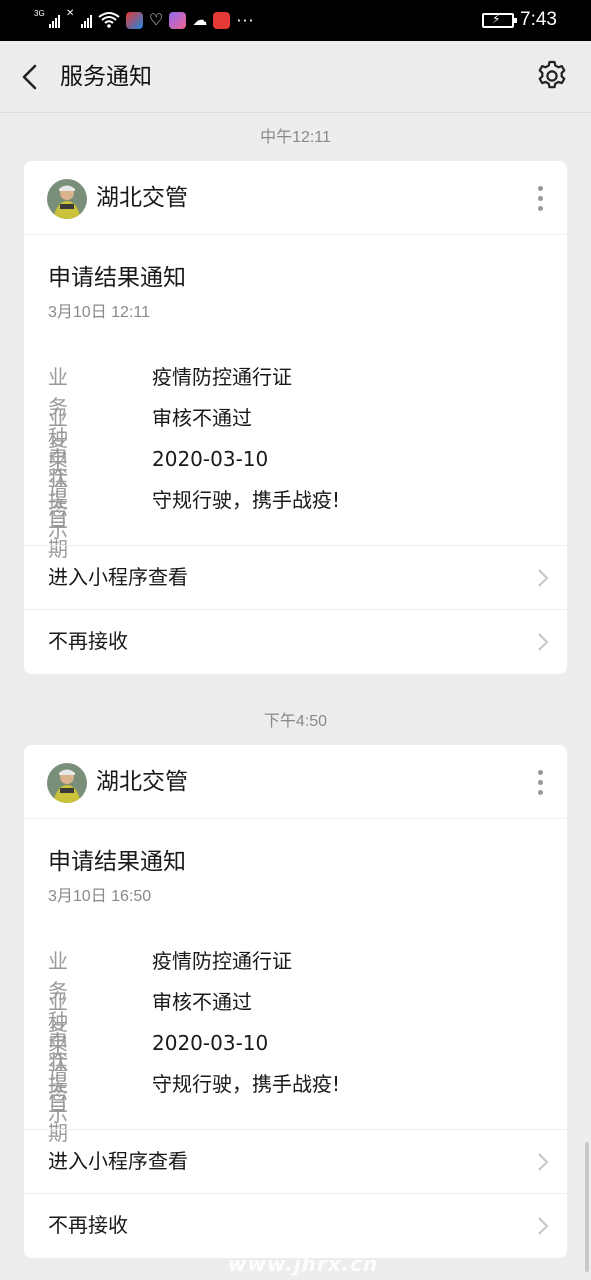 Image resolution: width=591 pixels, height=1280 pixels. What do you see at coordinates (178, 20) in the screenshot?
I see `app-notification-2-icon` at bounding box center [178, 20].